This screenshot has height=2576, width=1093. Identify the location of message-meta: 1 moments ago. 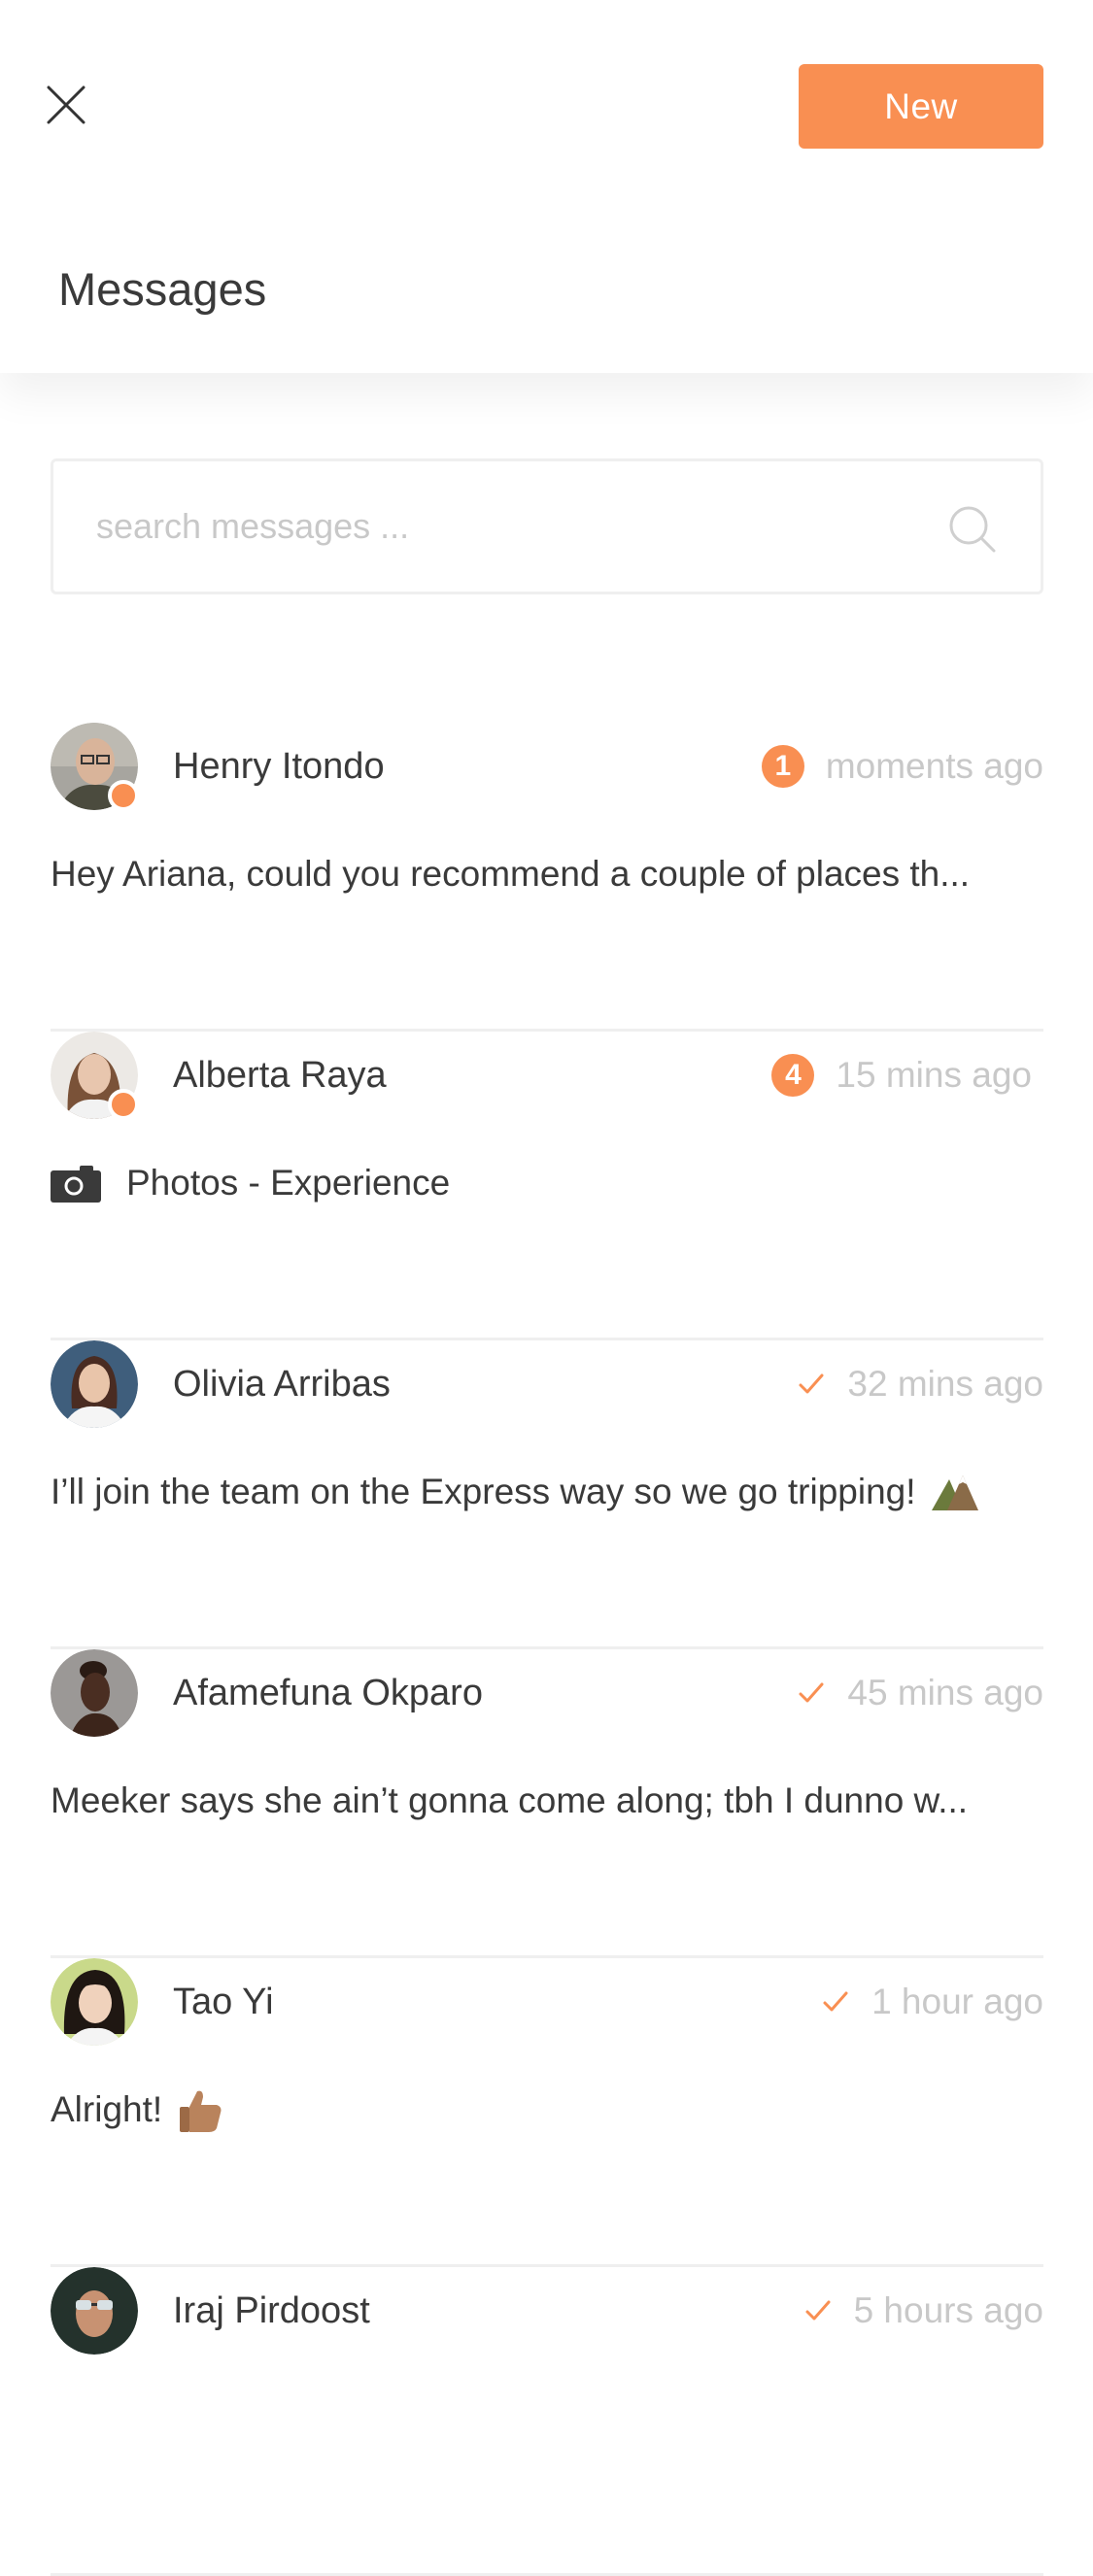
(902, 766).